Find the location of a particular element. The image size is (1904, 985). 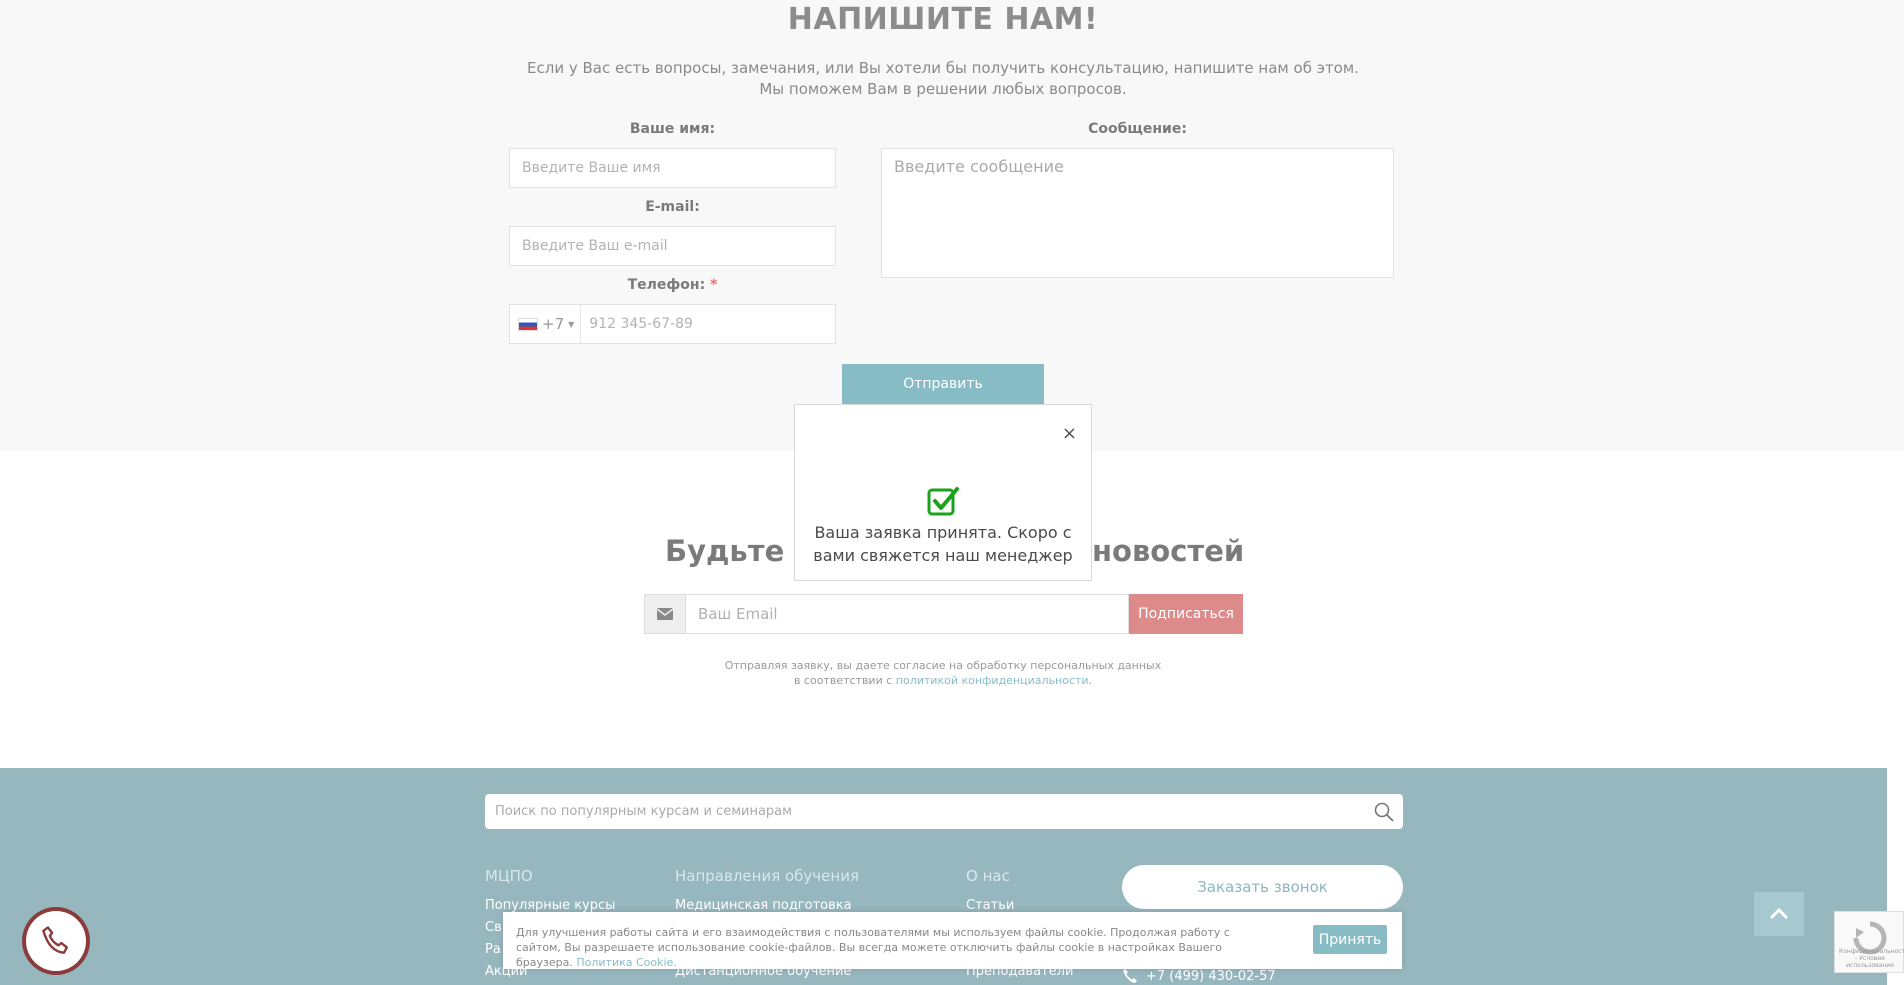

subscribe-title-left: Будьте в is located at coordinates (739, 551).